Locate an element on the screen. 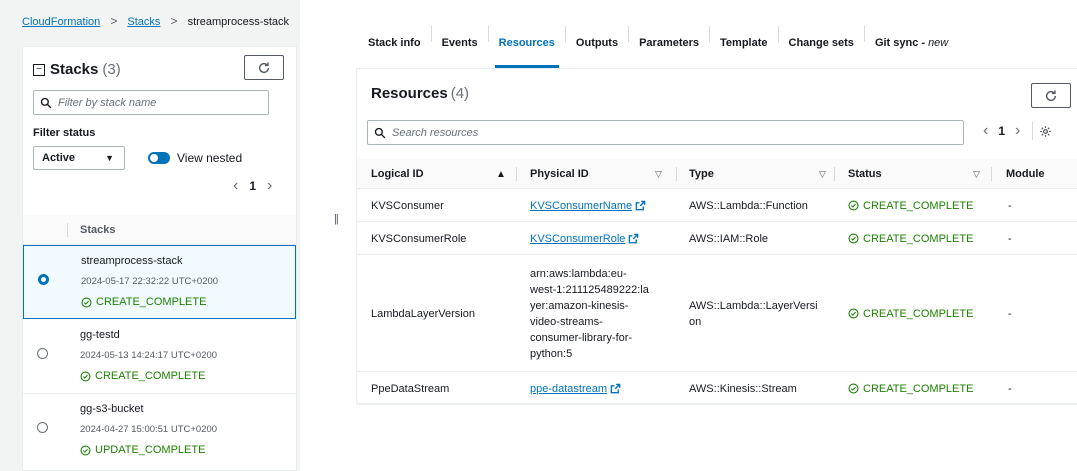 Image resolution: width=1077 pixels, height=471 pixels. tab-change-sets: Change sets is located at coordinates (821, 43).